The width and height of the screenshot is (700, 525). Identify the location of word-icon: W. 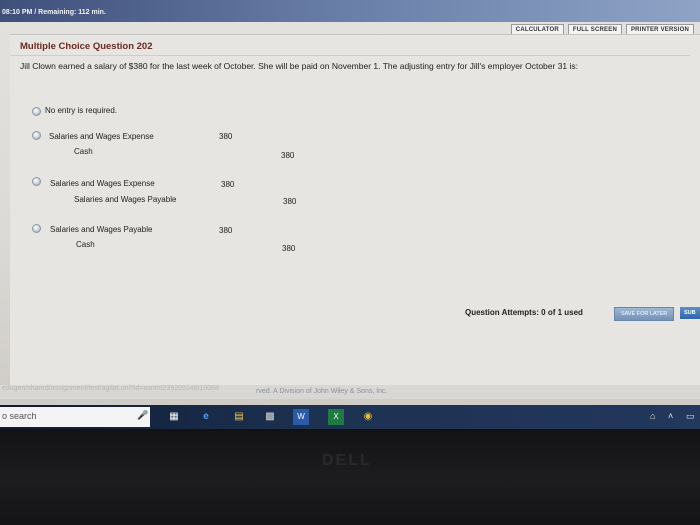
(301, 417).